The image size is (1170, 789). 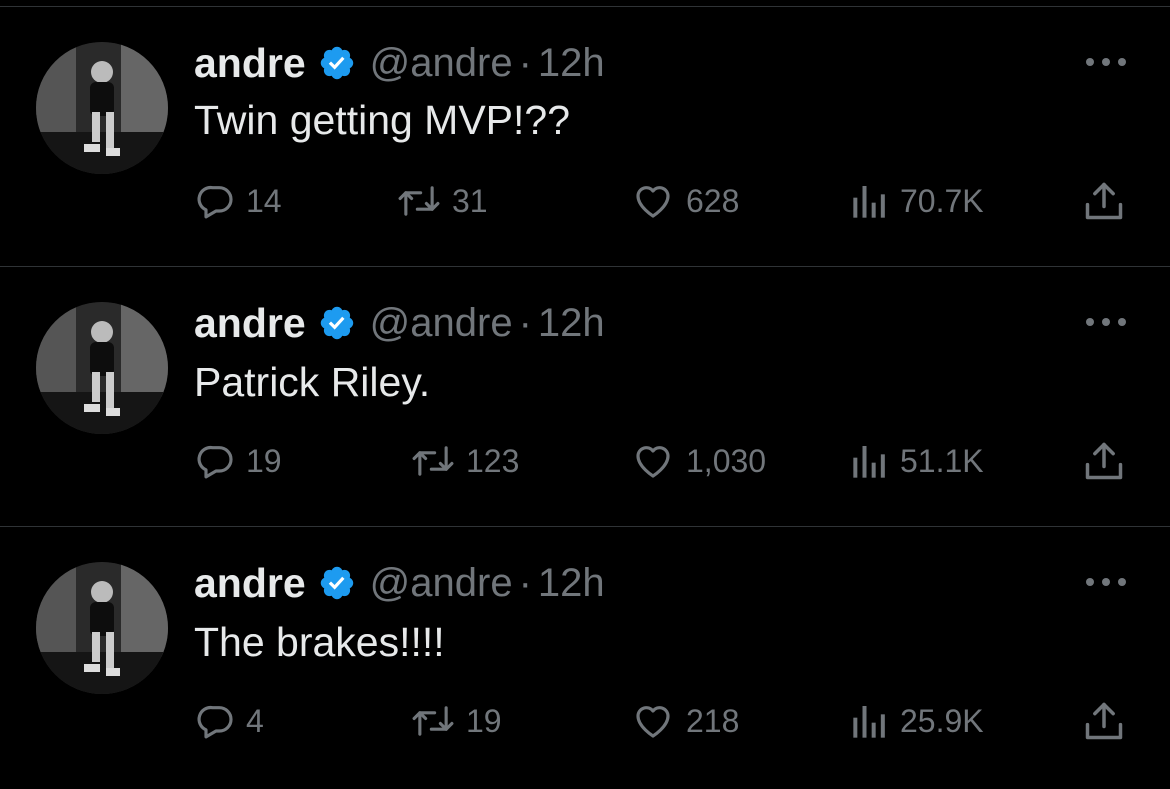 What do you see at coordinates (713, 200) in the screenshot?
I see `like-count: 628` at bounding box center [713, 200].